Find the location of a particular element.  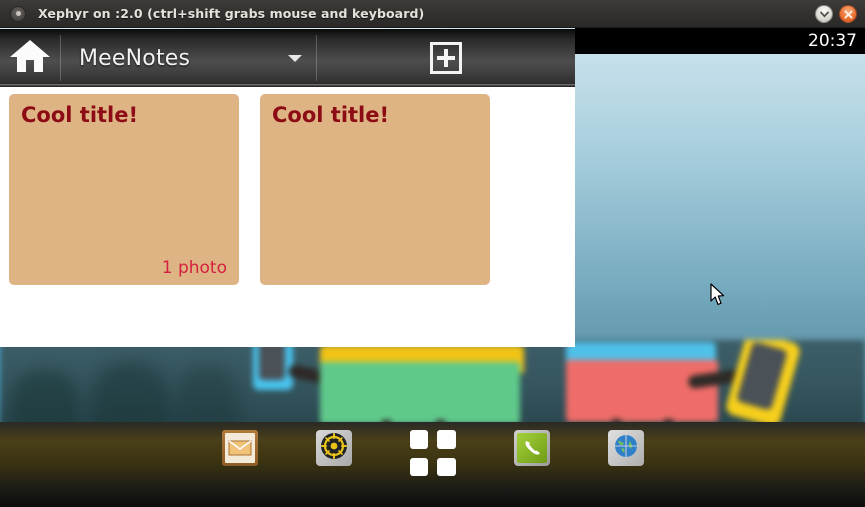

add-note-area is located at coordinates (446, 58).